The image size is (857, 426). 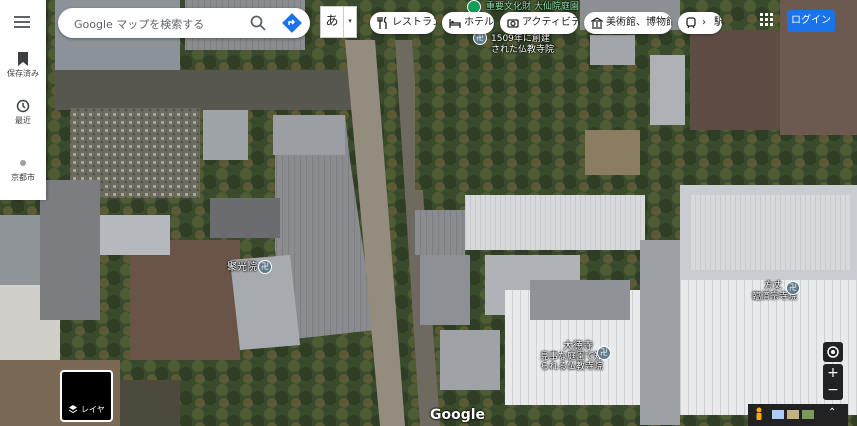 I want to click on layer-label: レイヤ, so click(x=93, y=409).